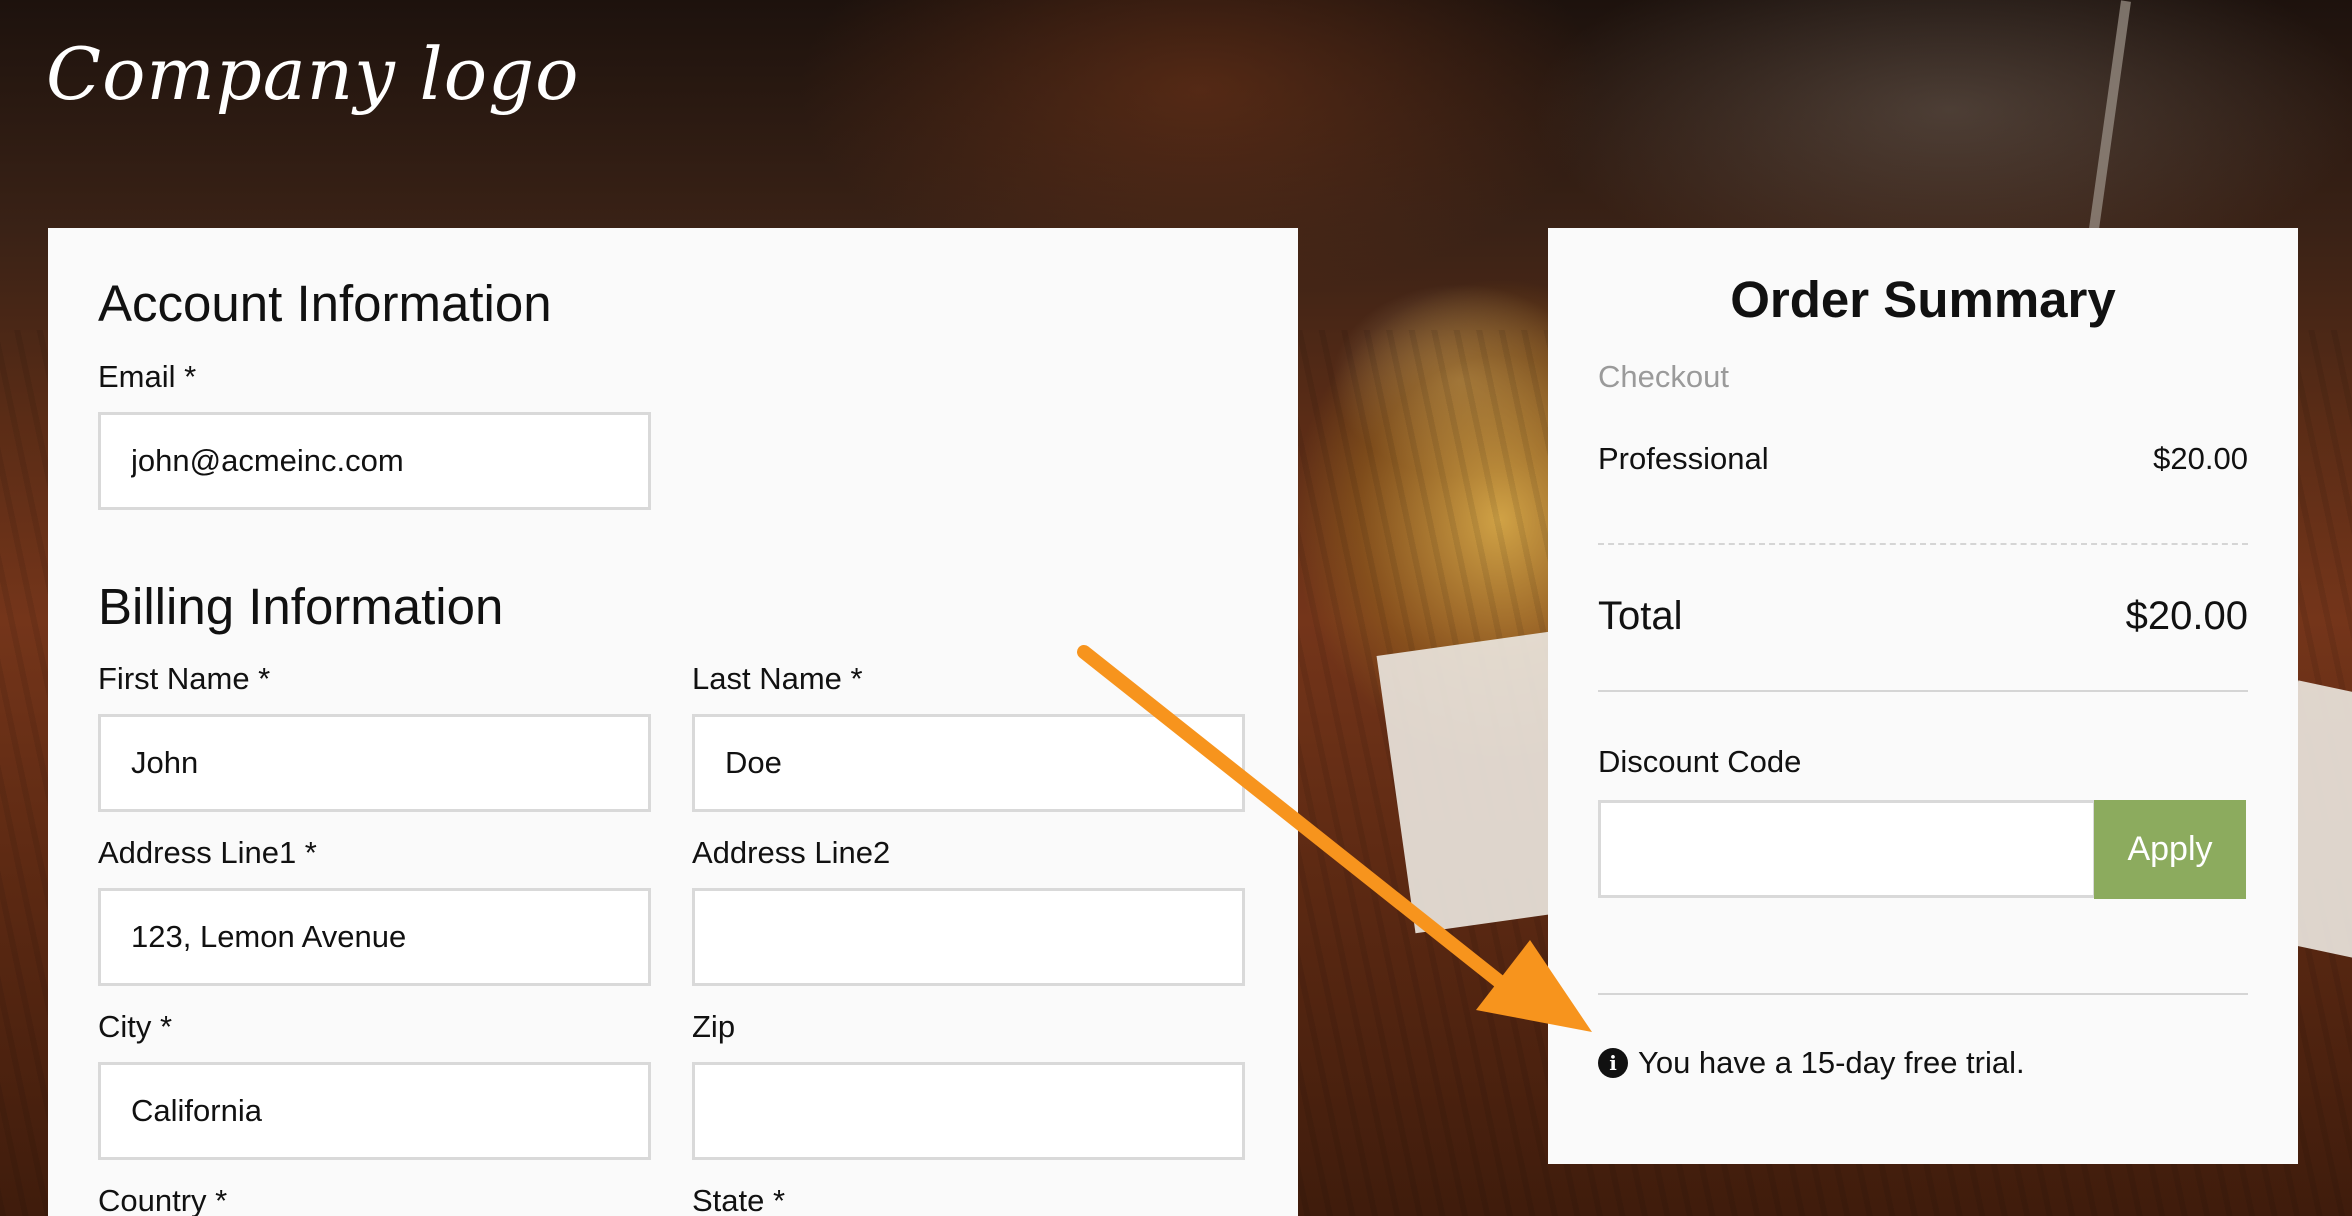  Describe the element at coordinates (184, 678) in the screenshot. I see `first-name-label: First Name *` at that location.